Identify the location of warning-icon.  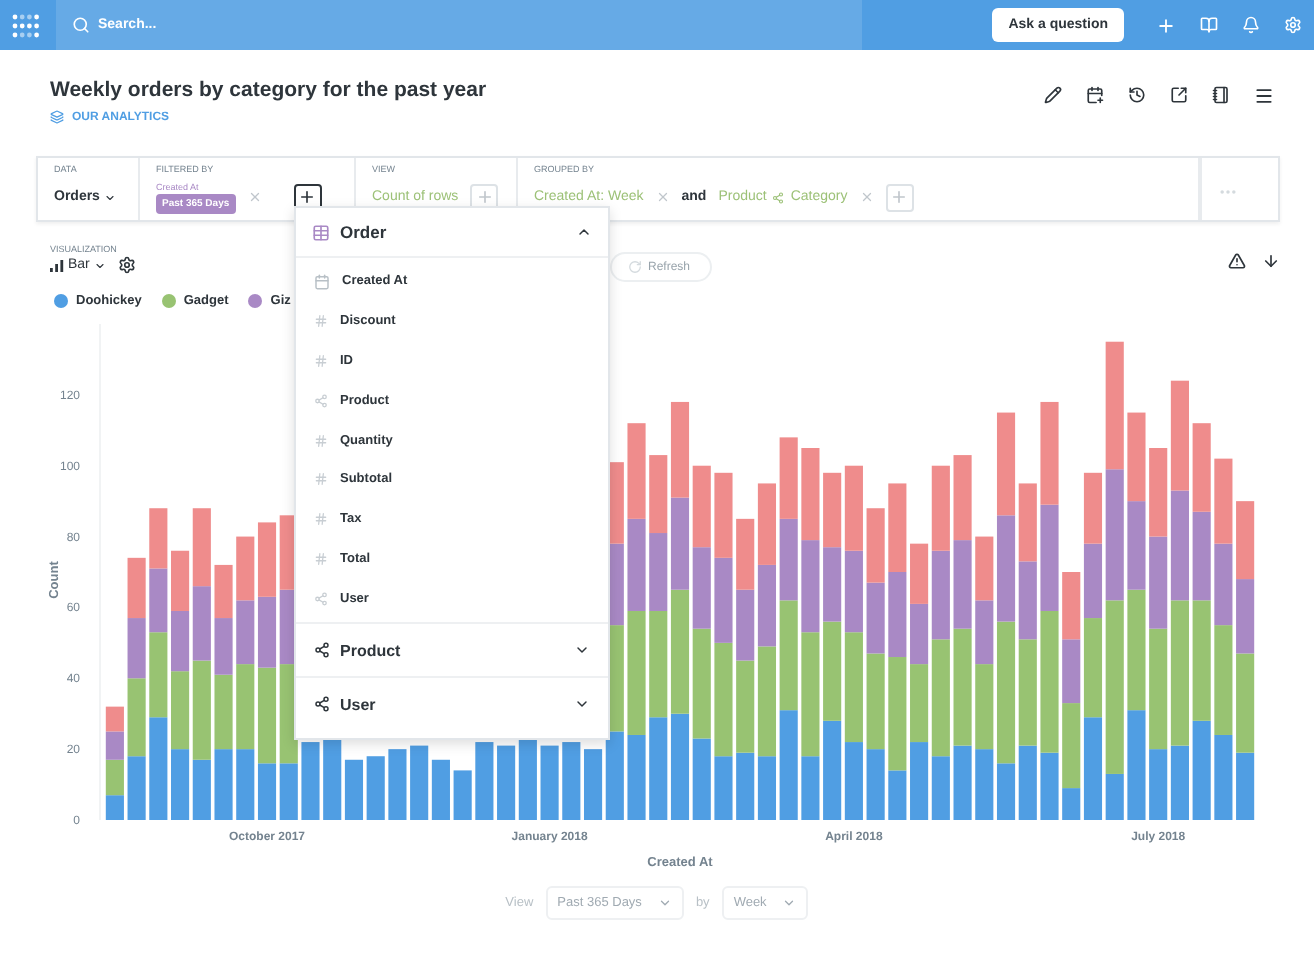
(1237, 261).